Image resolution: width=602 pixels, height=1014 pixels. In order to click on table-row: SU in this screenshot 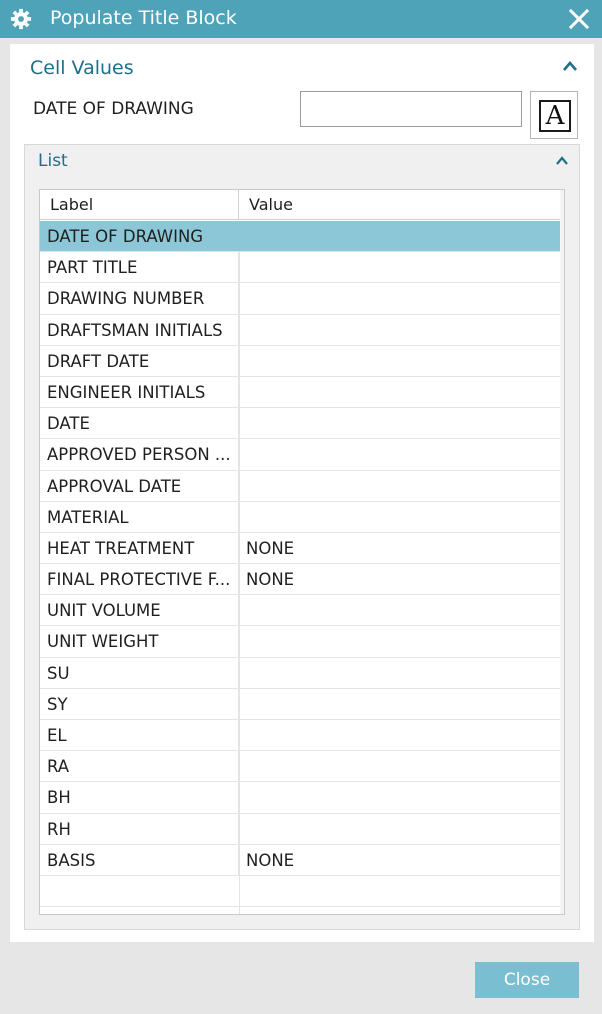, I will do `click(302, 673)`.